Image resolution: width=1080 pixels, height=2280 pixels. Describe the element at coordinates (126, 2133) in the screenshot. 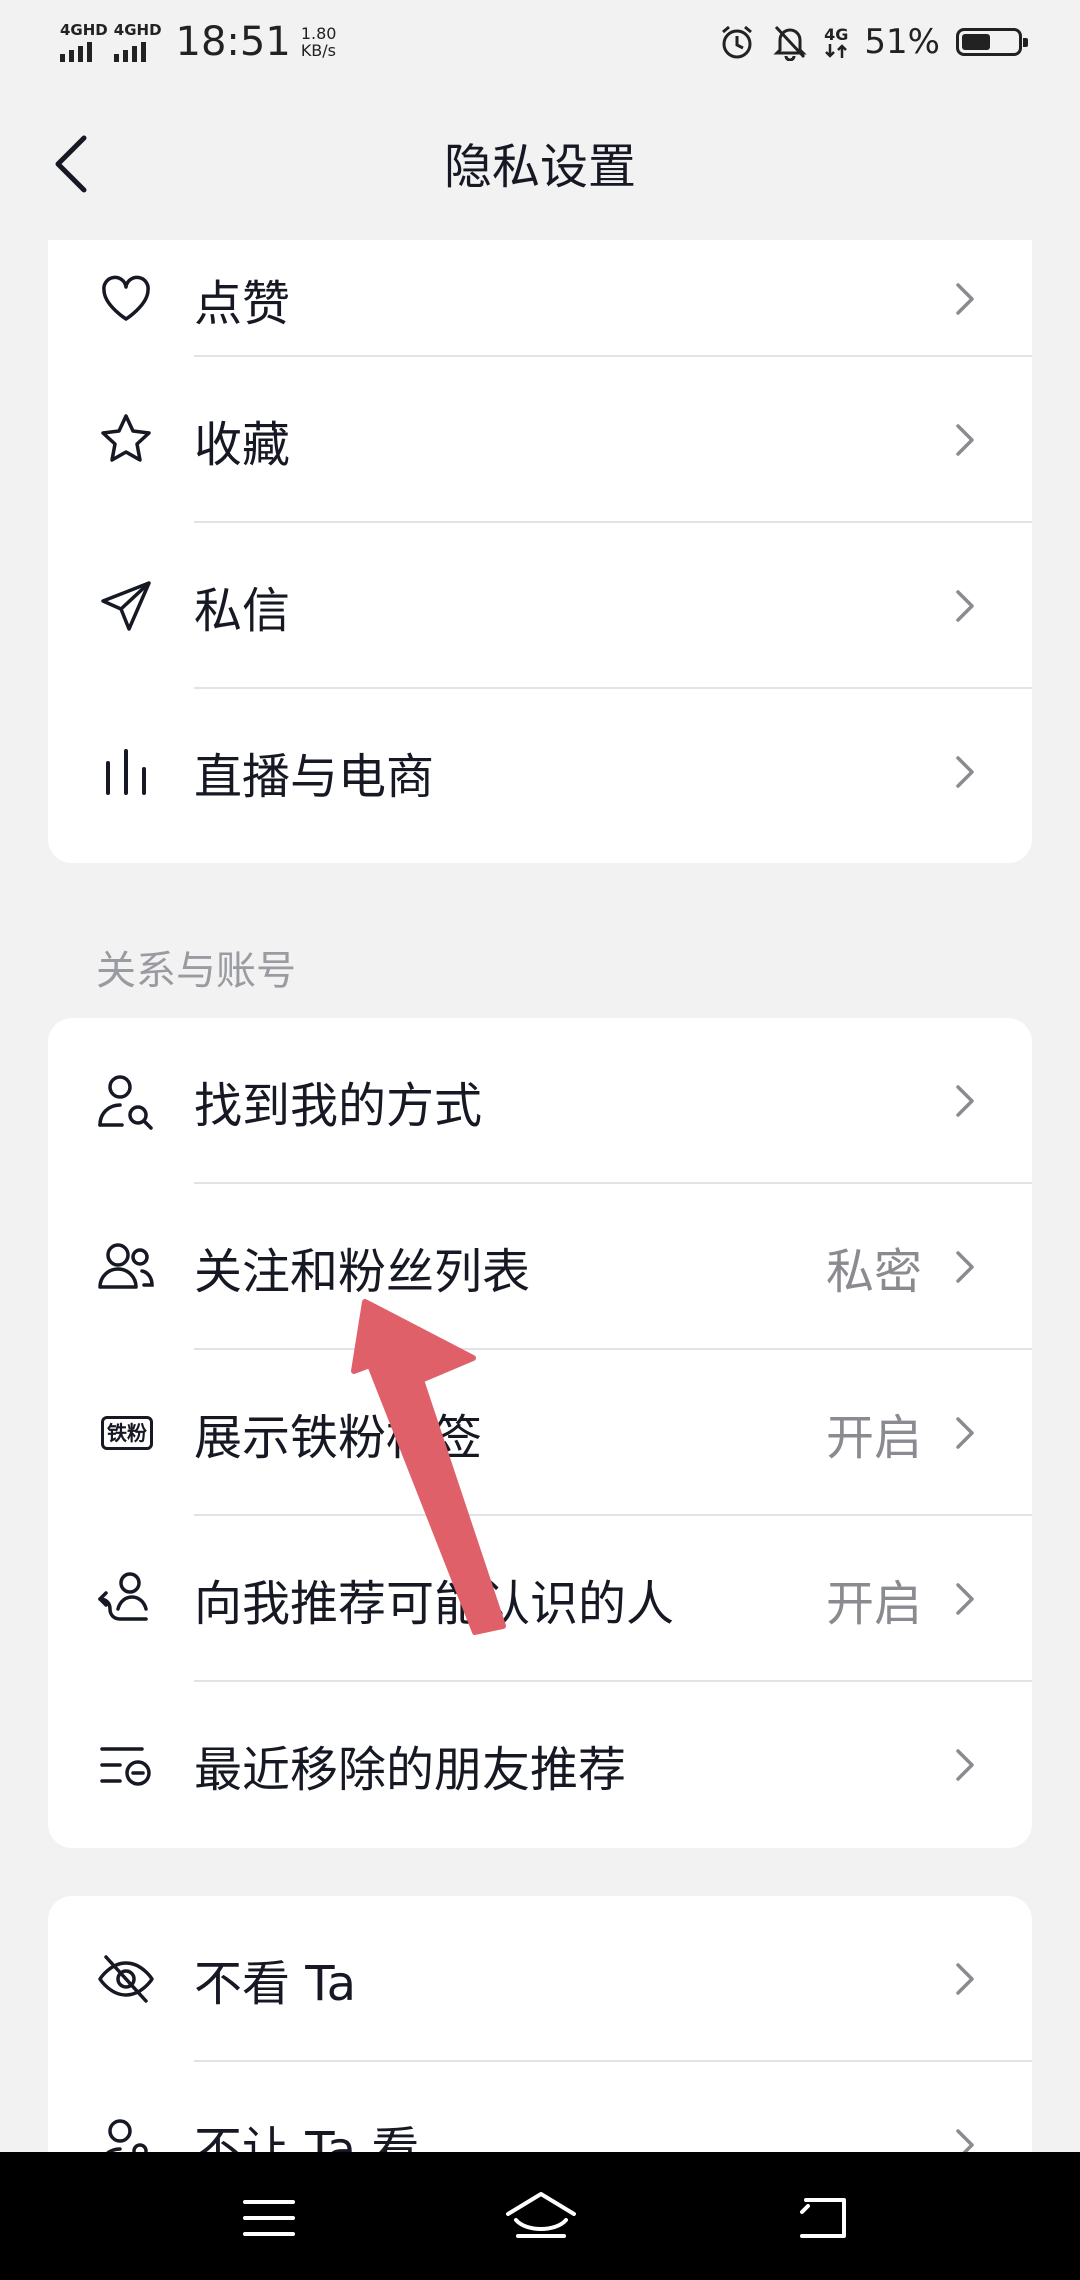

I see `user-lock-icon` at that location.